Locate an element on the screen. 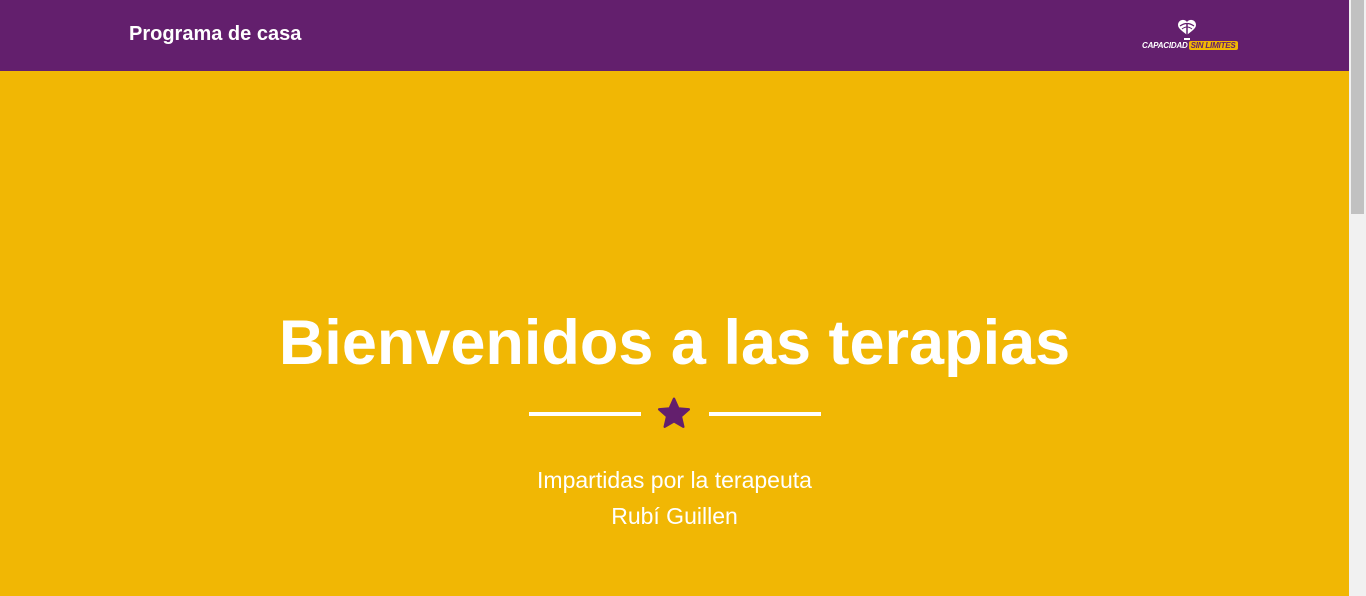  vertical-scrollbar is located at coordinates (1357, 298).